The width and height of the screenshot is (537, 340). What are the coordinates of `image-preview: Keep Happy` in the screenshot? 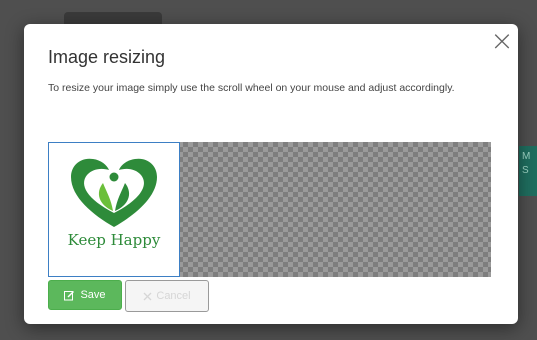 It's located at (114, 209).